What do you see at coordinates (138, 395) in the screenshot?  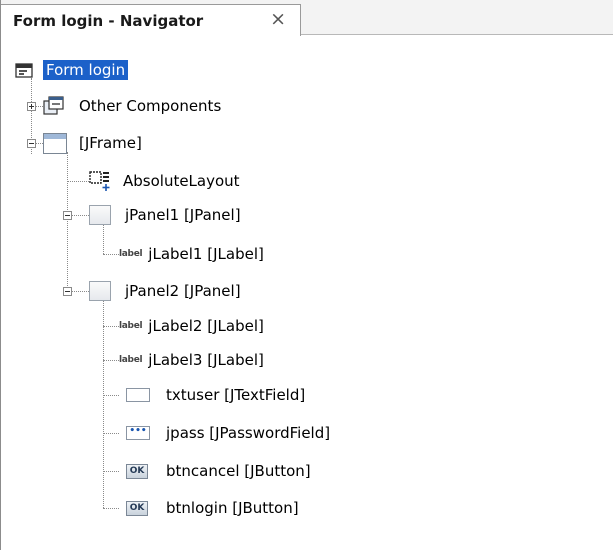 I see `text-field-icon` at bounding box center [138, 395].